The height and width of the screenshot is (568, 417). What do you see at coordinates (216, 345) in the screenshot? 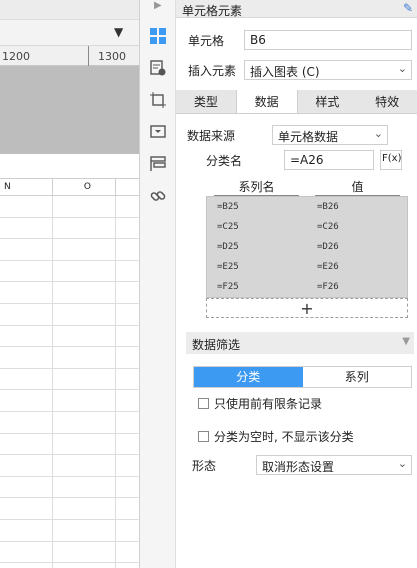
I see `data-filter-title: 数据筛选` at bounding box center [216, 345].